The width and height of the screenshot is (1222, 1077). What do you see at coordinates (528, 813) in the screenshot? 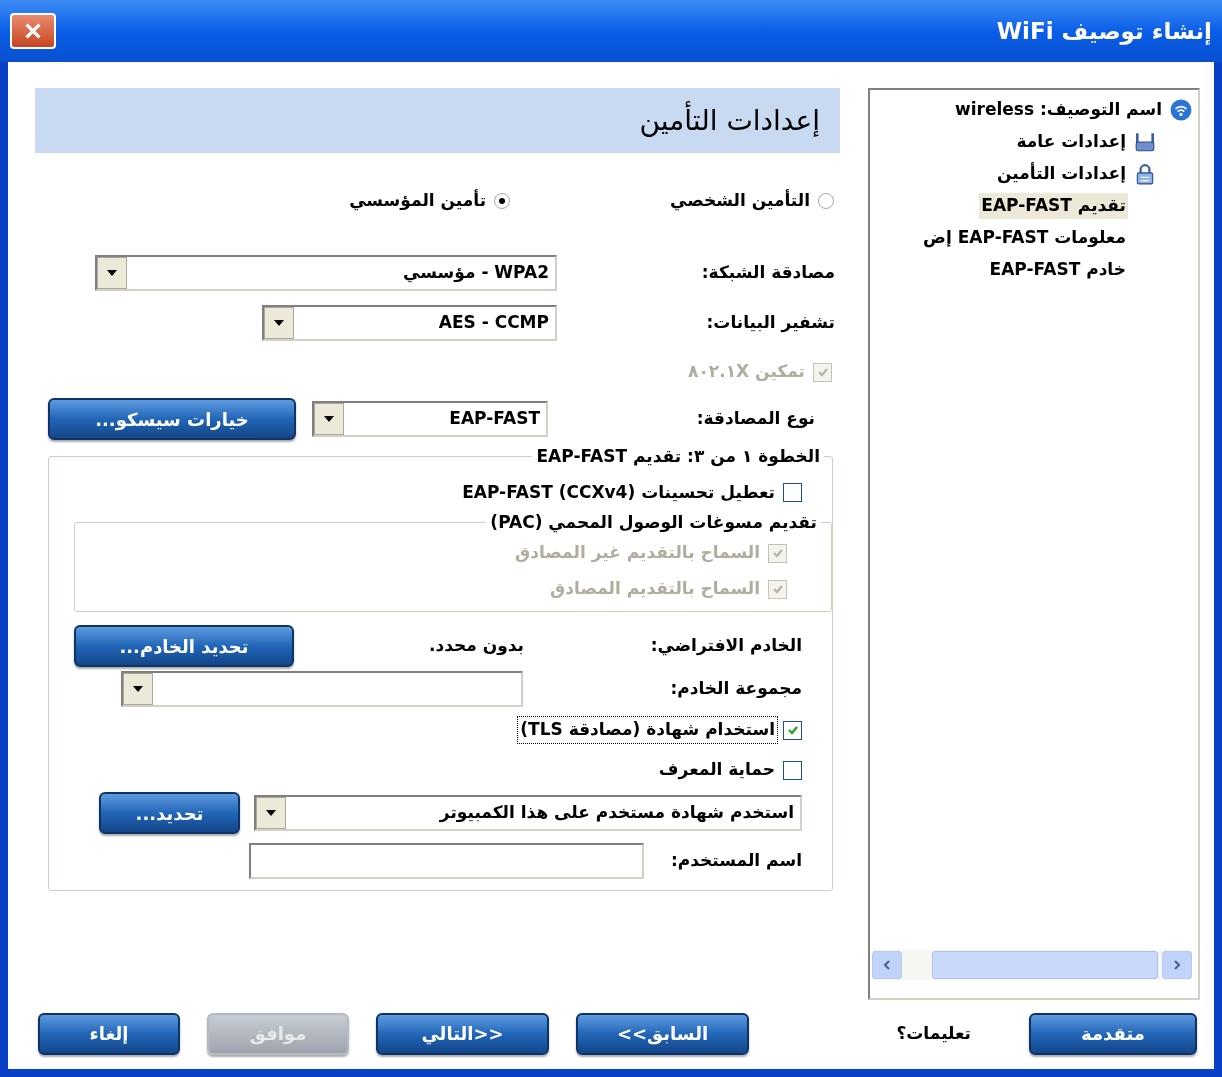
I see `certificate-dropdown: استخدم شهادة مستخدم على هذا الكمبيوتر` at bounding box center [528, 813].